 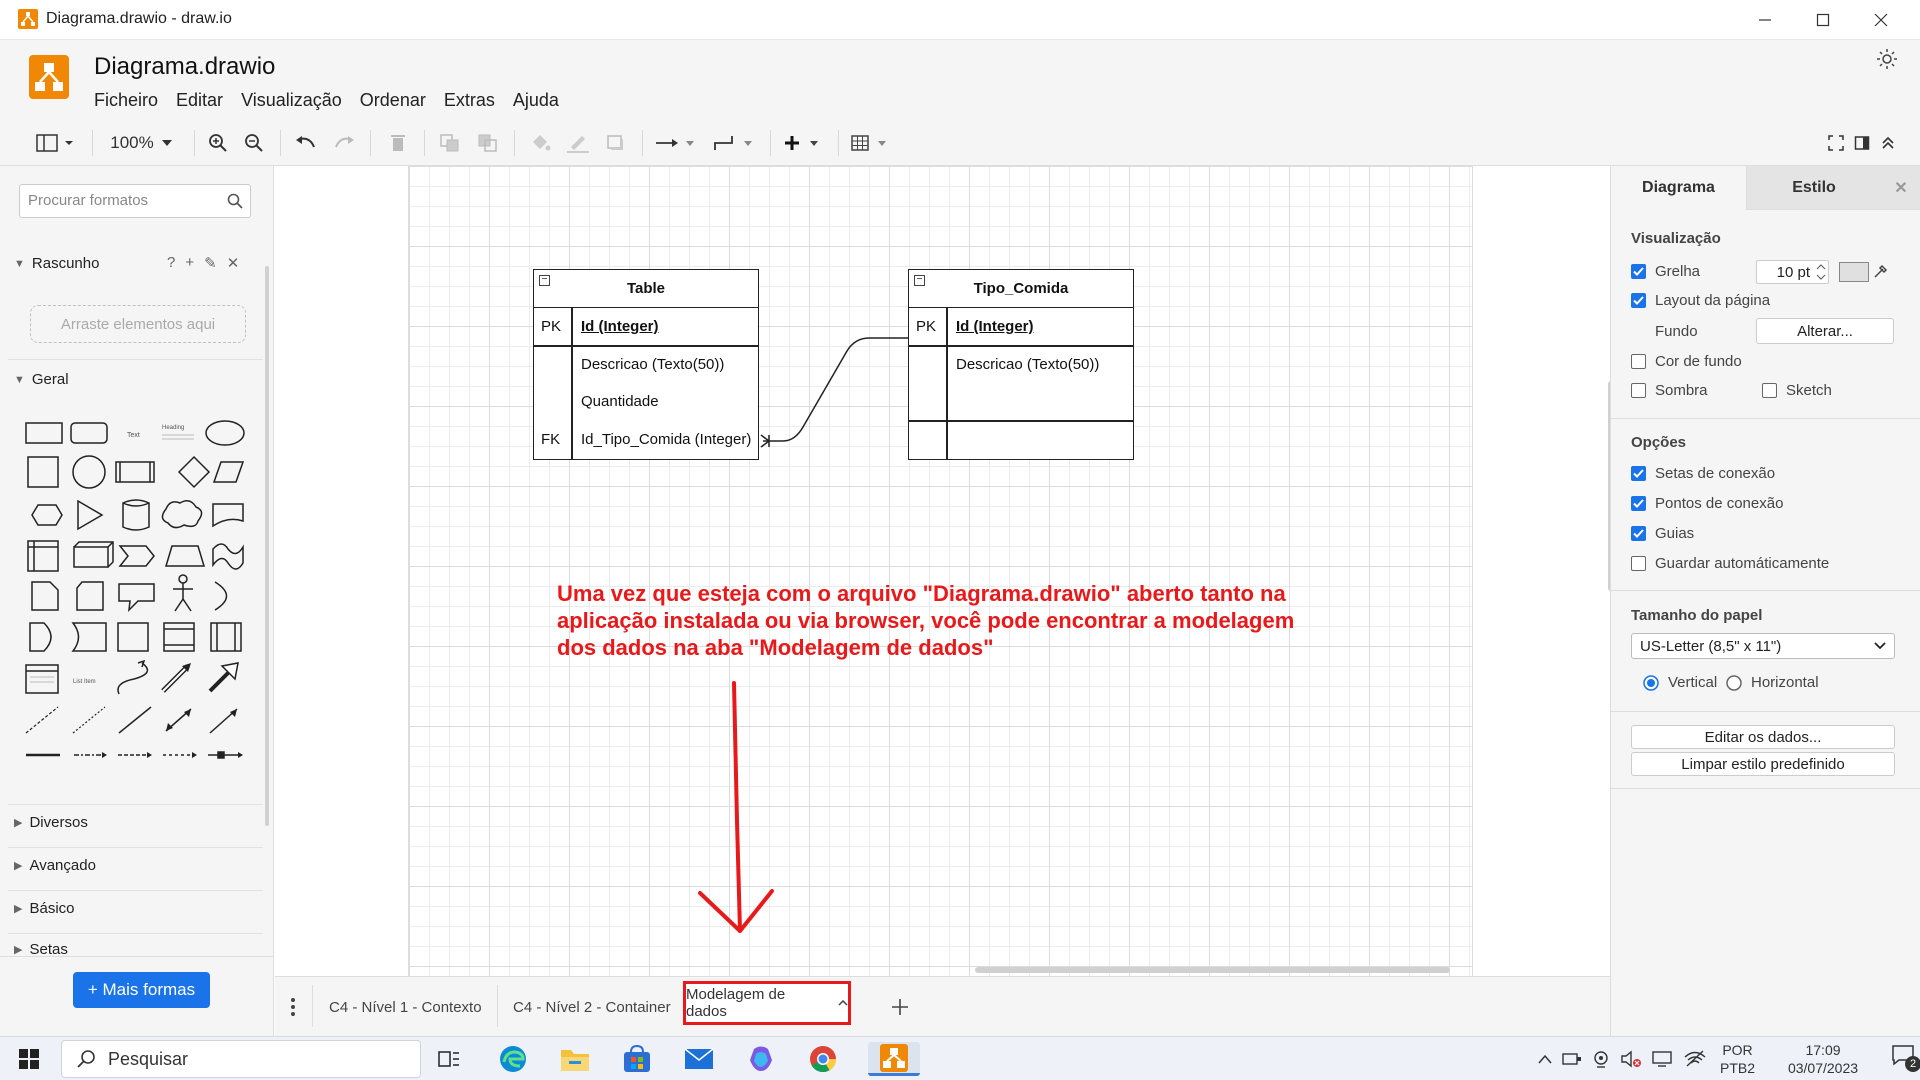 I want to click on menu-ficheiro: Ficheiro, so click(x=126, y=100).